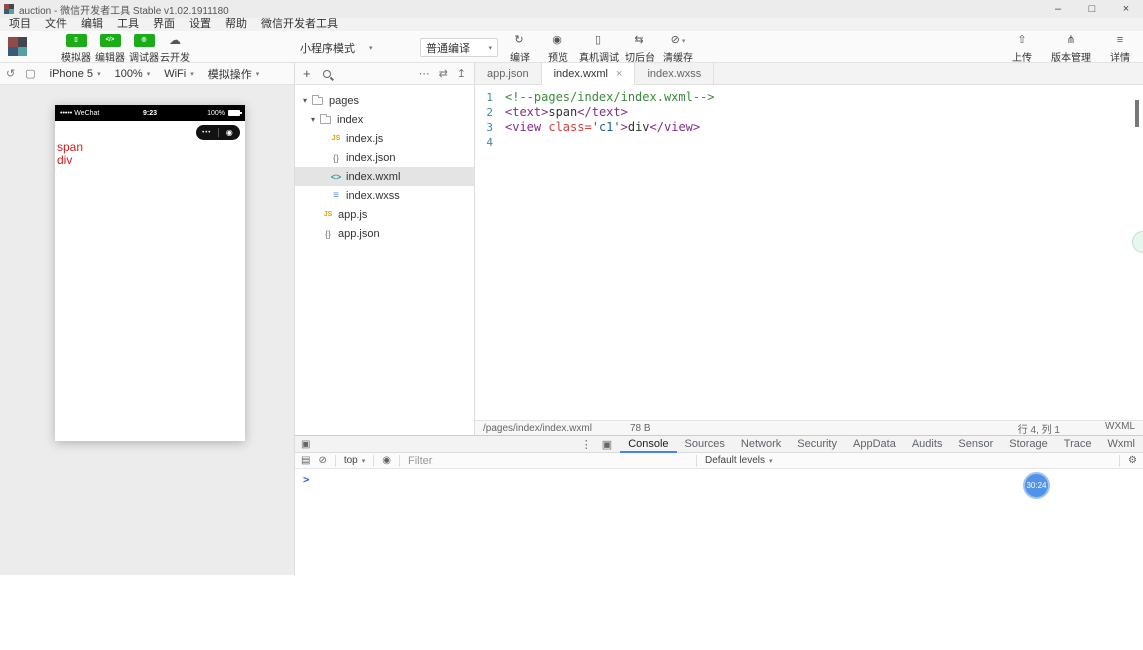  Describe the element at coordinates (299, 24) in the screenshot. I see `menu-item-微信开发者工具: 微信开发者工具` at that location.